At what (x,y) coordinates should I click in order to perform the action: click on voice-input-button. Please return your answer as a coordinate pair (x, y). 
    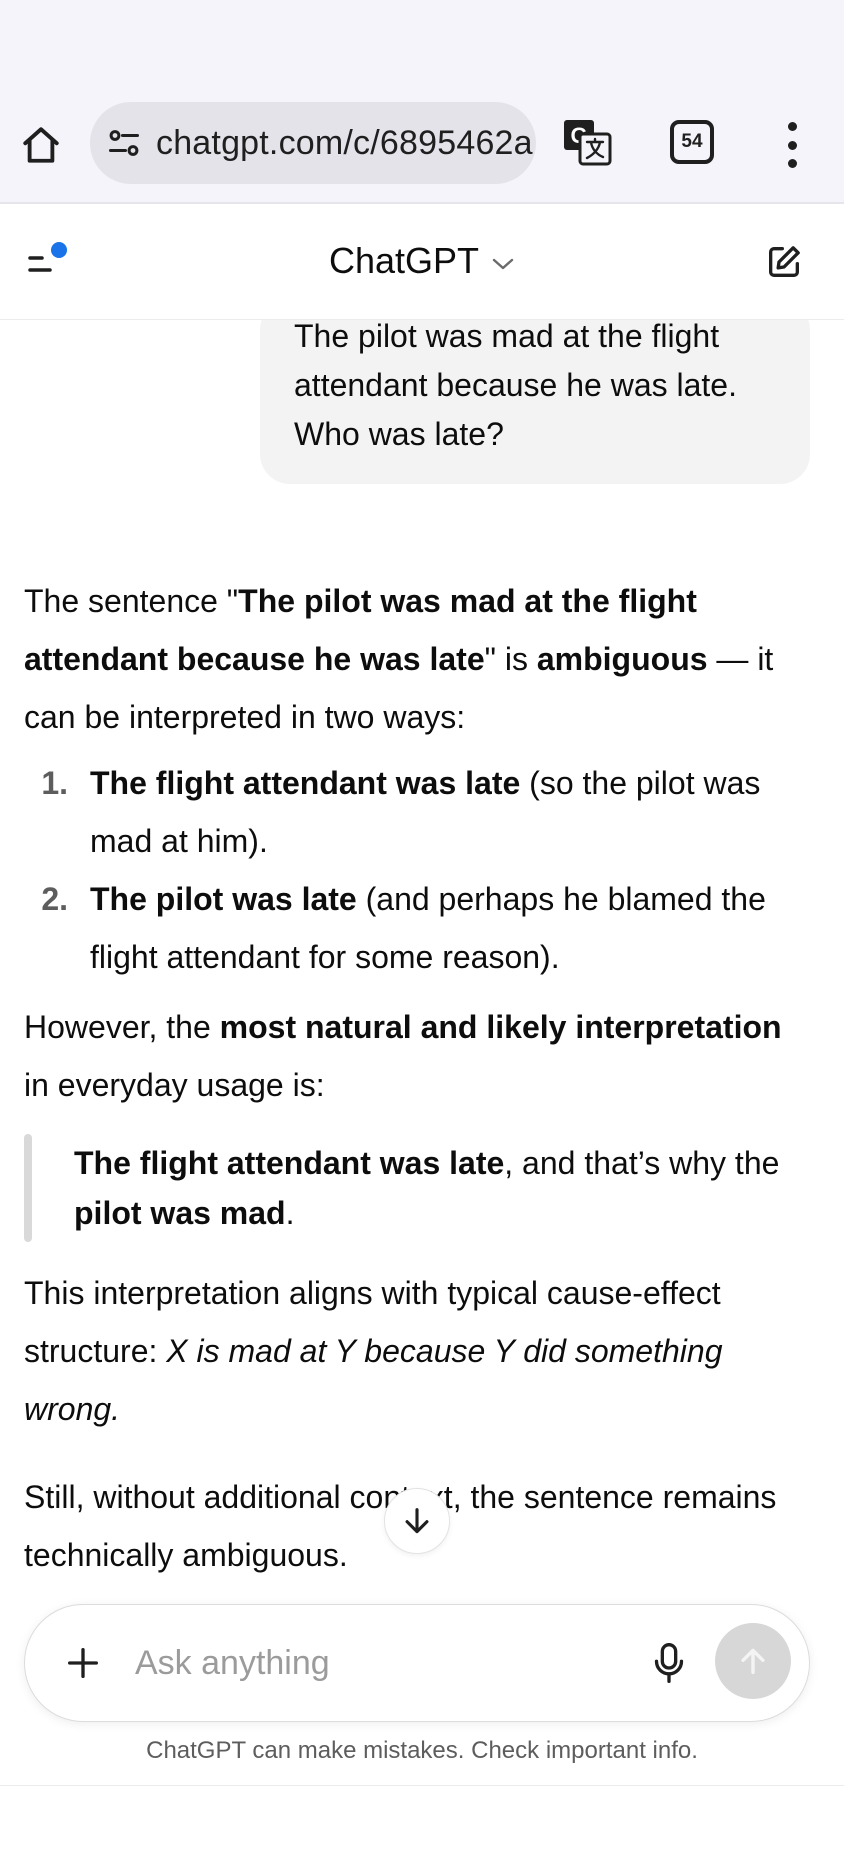
    Looking at the image, I should click on (669, 1663).